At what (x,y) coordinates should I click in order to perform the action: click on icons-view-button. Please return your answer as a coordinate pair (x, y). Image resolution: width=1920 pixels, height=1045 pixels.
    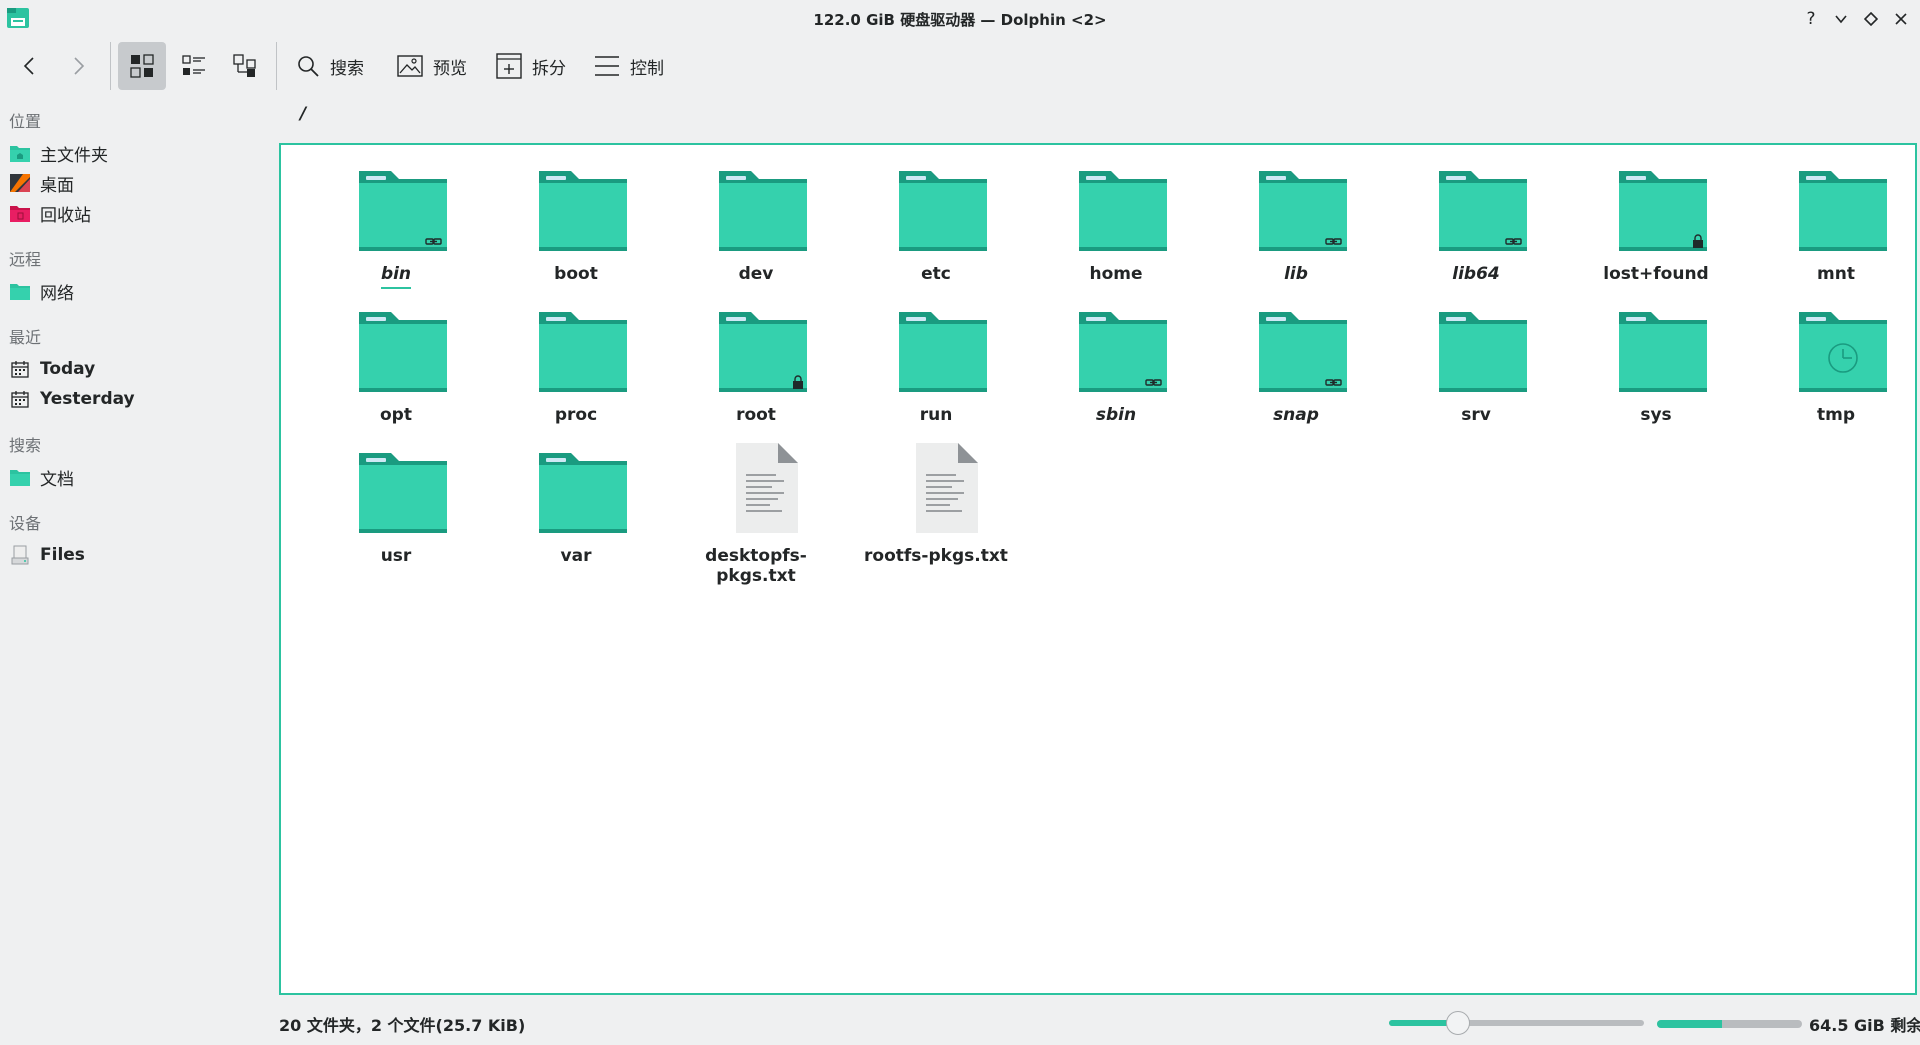
    Looking at the image, I should click on (142, 66).